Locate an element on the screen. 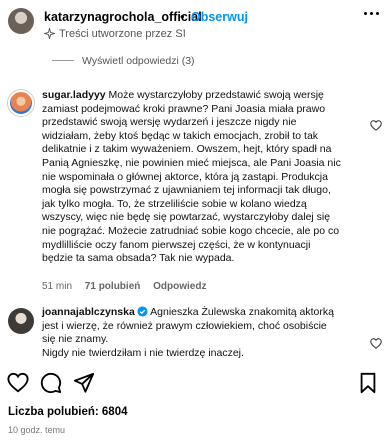 The height and width of the screenshot is (442, 387). send-icon is located at coordinates (84, 383).